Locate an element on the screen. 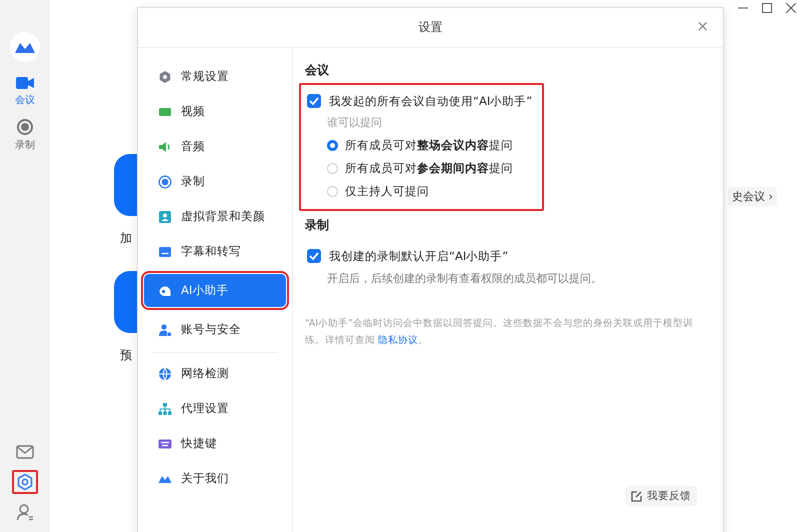 The image size is (800, 532). record-icon is located at coordinates (25, 127).